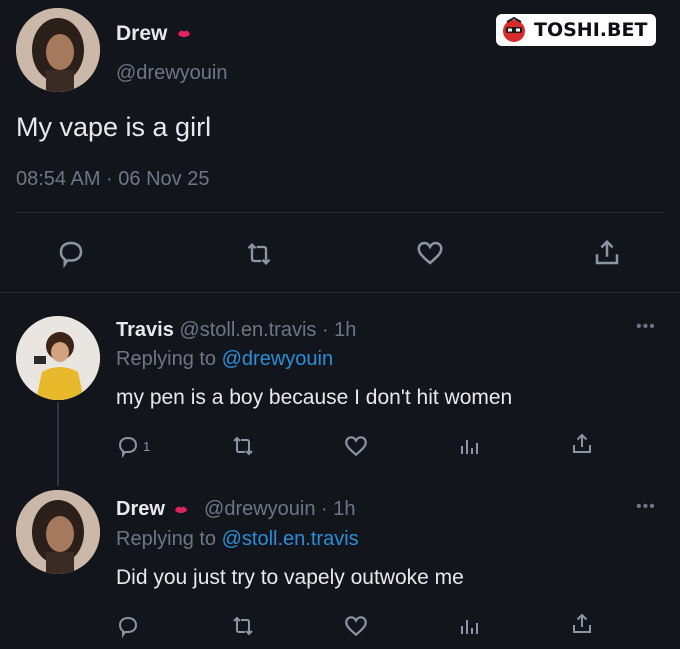 The width and height of the screenshot is (680, 649). I want to click on avatar-travis, so click(58, 358).